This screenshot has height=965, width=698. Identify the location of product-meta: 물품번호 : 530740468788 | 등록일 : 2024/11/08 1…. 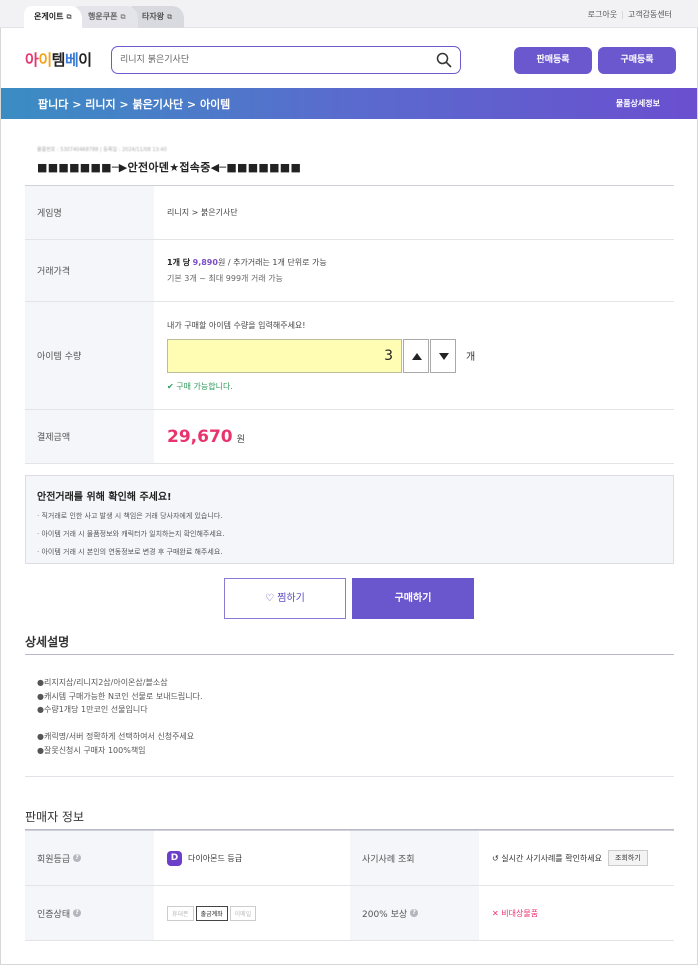
(102, 150).